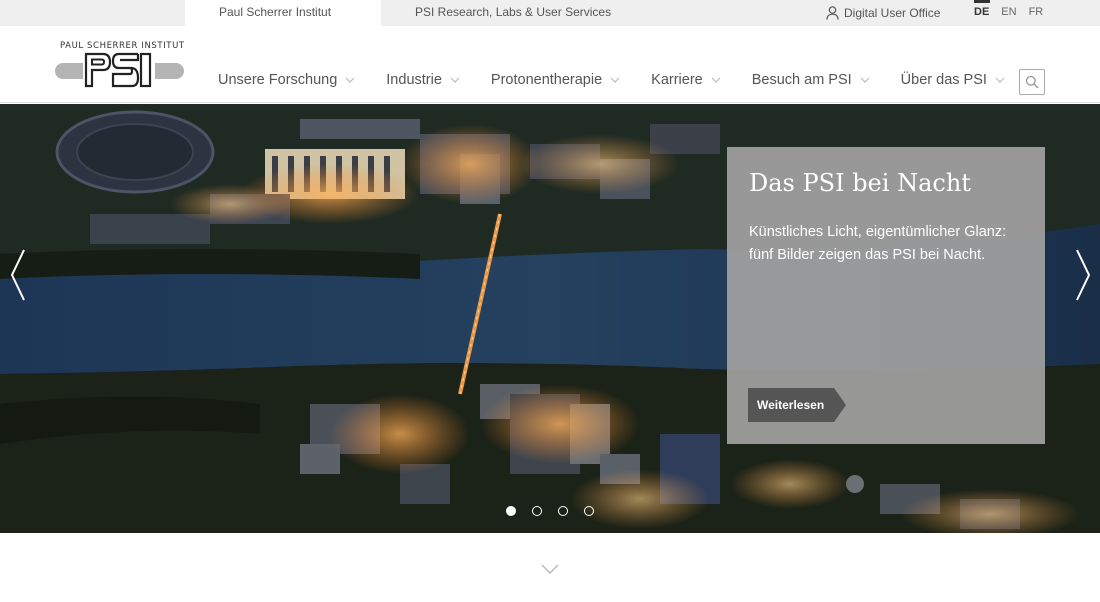 This screenshot has width=1100, height=602. I want to click on language-de: DE, so click(982, 13).